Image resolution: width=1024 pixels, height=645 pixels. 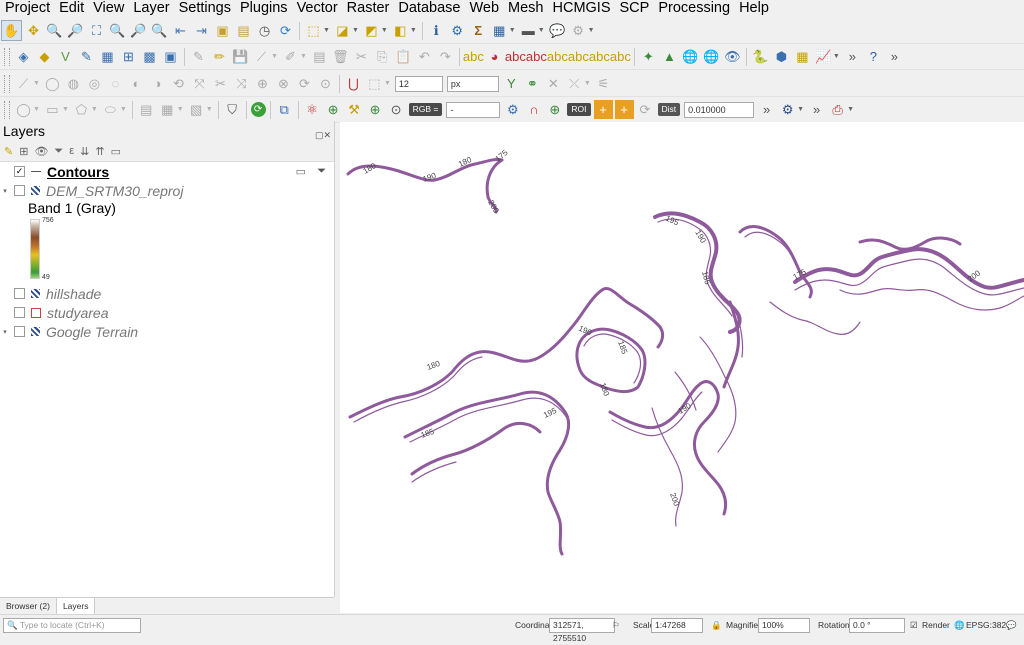 What do you see at coordinates (988, 625) in the screenshot?
I see `crs-button: EPSG:3826` at bounding box center [988, 625].